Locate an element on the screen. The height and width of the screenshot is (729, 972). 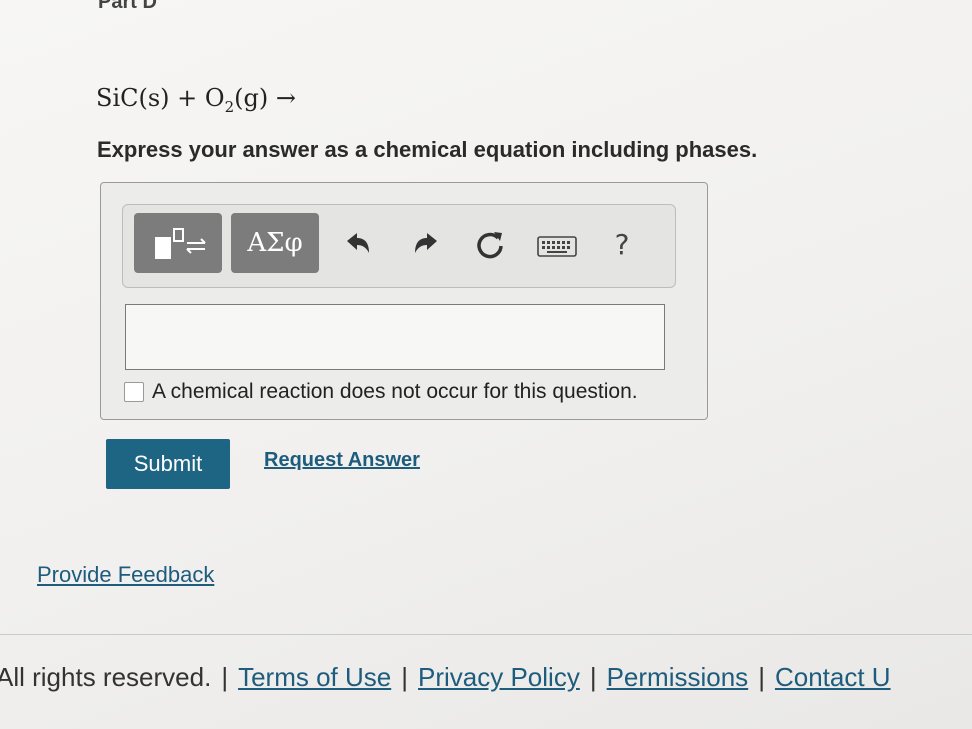
o2-subscript: 2 is located at coordinates (229, 106).